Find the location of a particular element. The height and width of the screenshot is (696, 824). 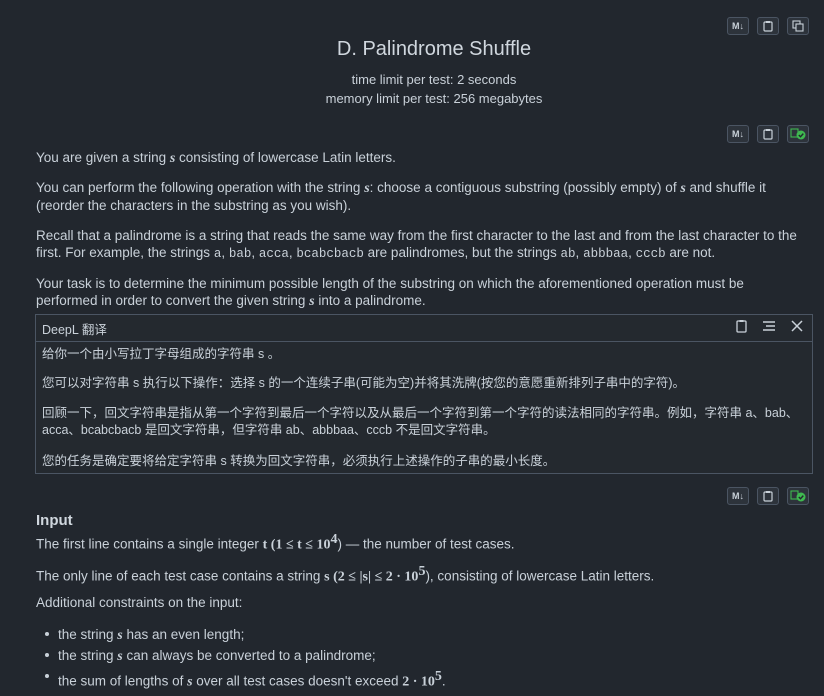

menu-icon is located at coordinates (769, 326).